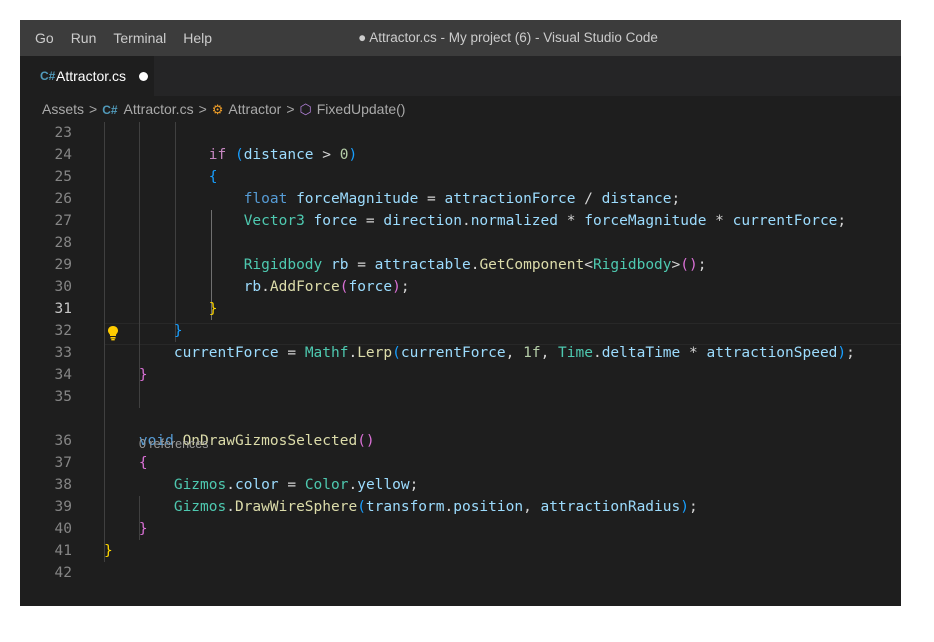 The height and width of the screenshot is (642, 934). I want to click on code-line: 38 Gizmos.color = Color.yellow;, so click(460, 485).